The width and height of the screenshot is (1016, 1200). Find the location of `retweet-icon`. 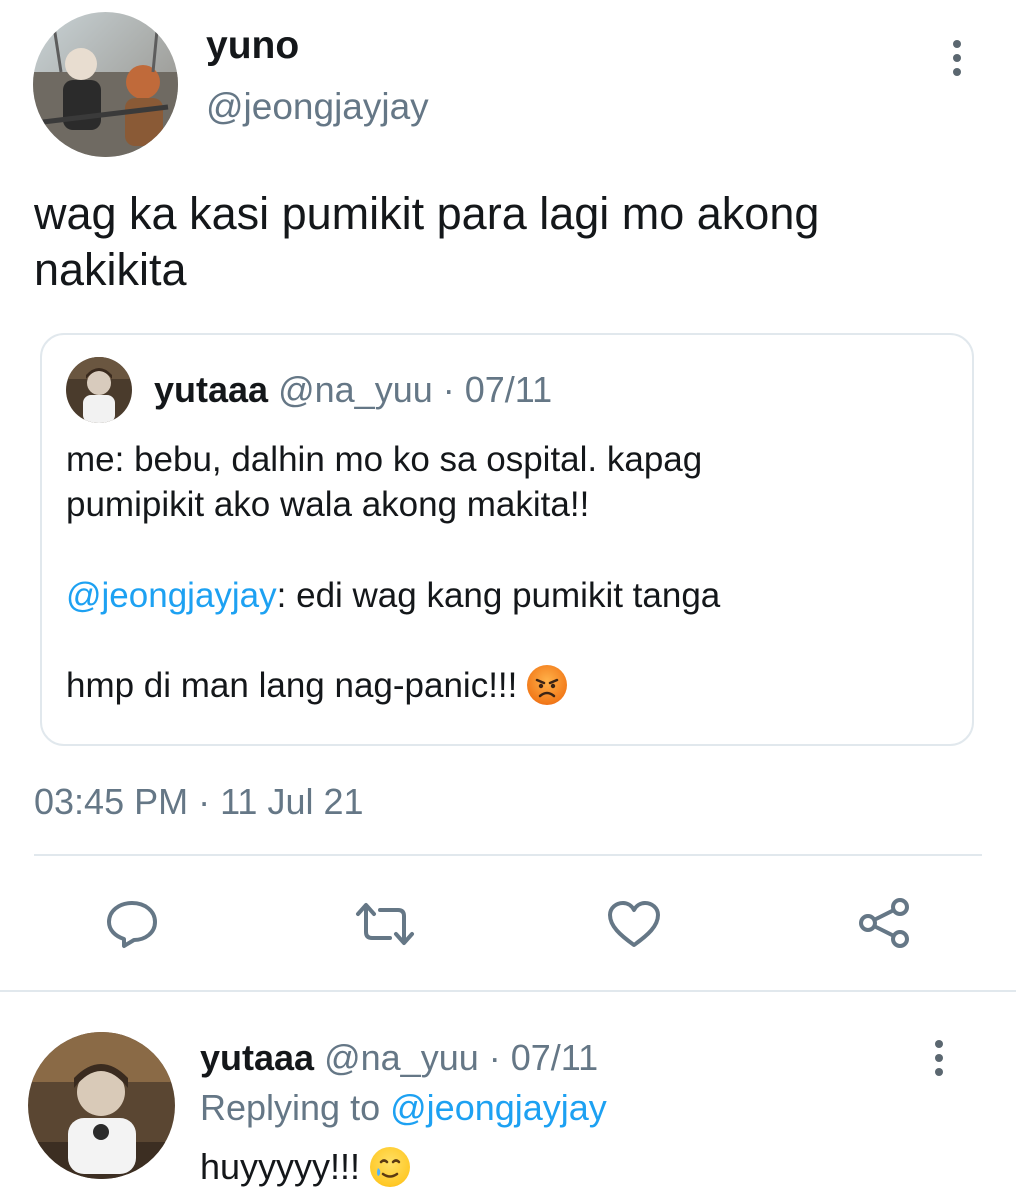

retweet-icon is located at coordinates (385, 924).